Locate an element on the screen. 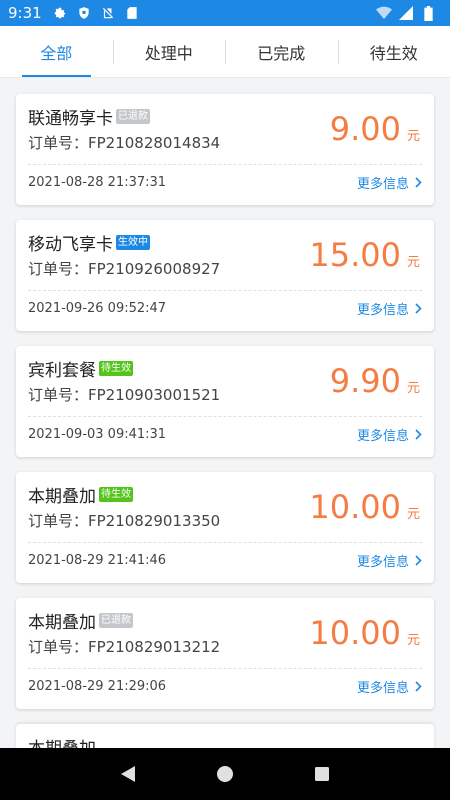 This screenshot has width=450, height=800. back-icon is located at coordinates (128, 774).